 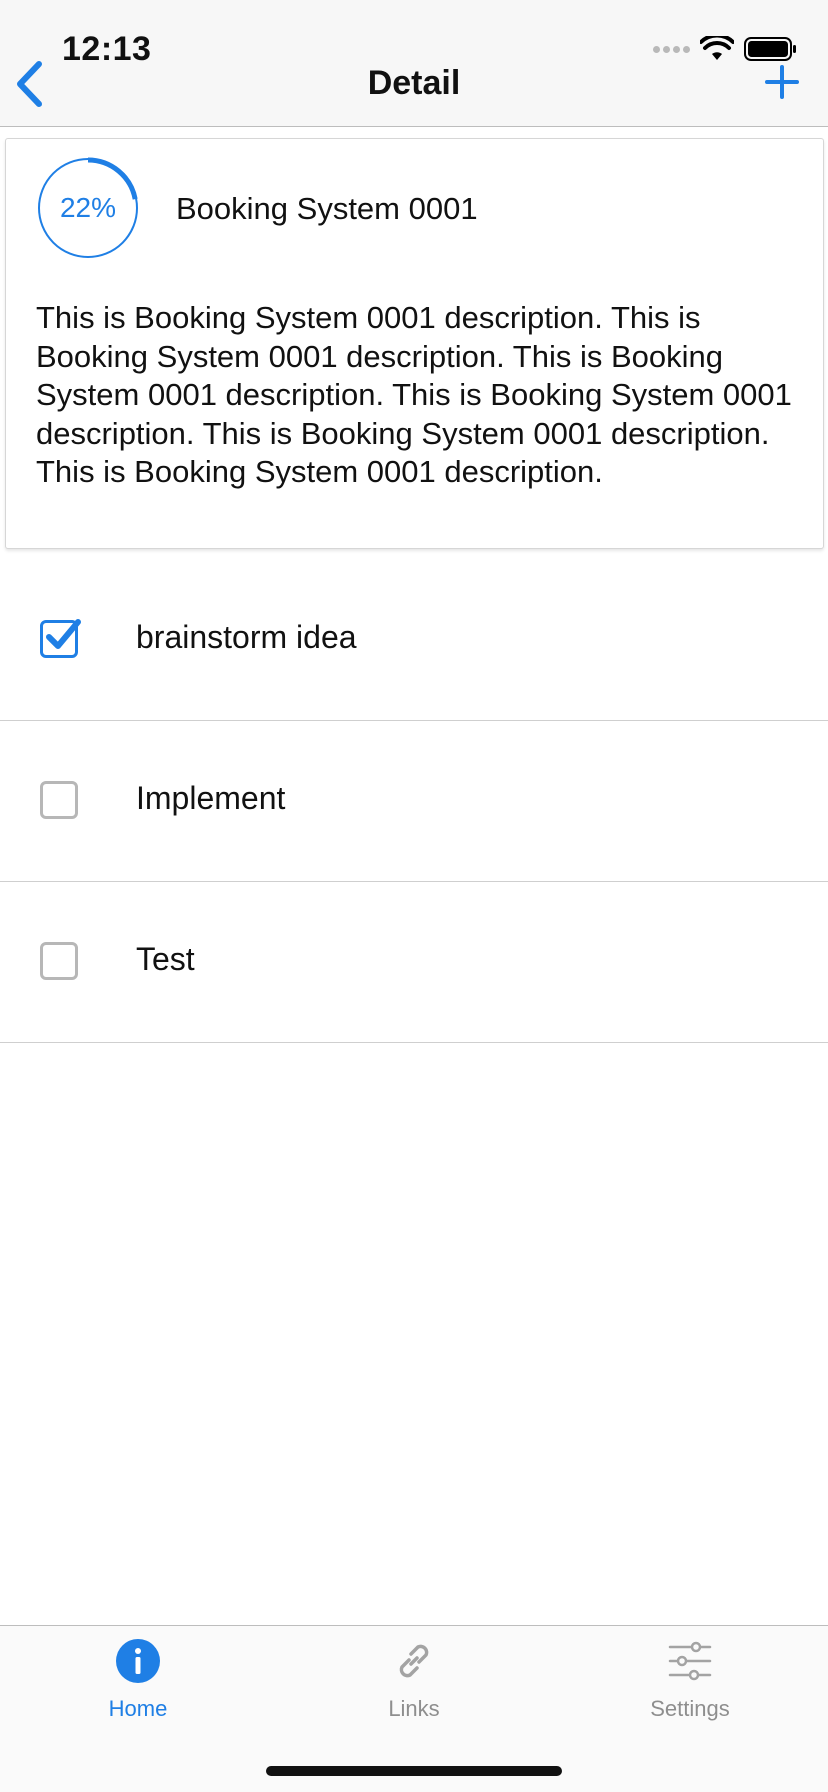 I want to click on page-title: Detail, so click(x=414, y=83).